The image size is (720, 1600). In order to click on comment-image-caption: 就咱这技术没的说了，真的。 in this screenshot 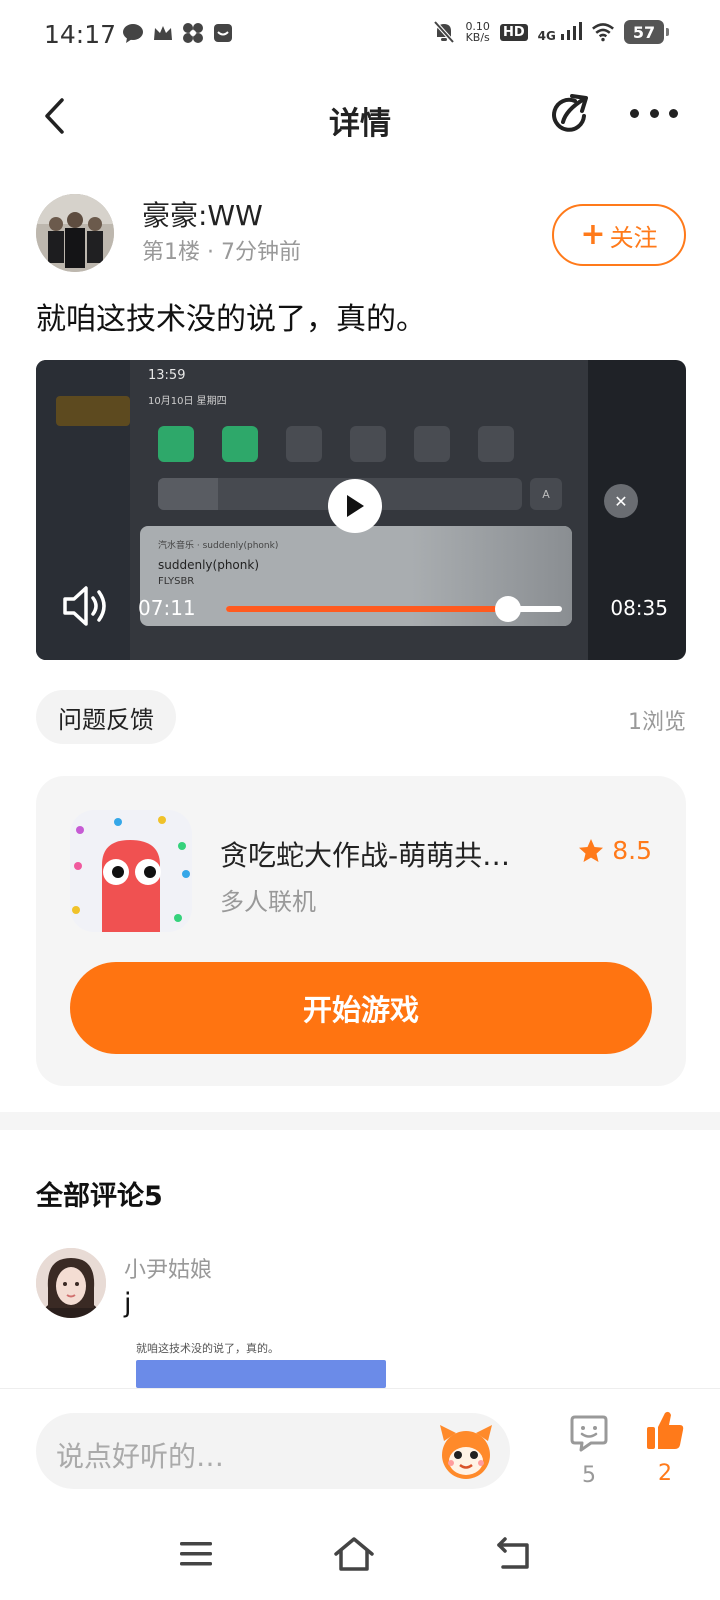, I will do `click(207, 1348)`.